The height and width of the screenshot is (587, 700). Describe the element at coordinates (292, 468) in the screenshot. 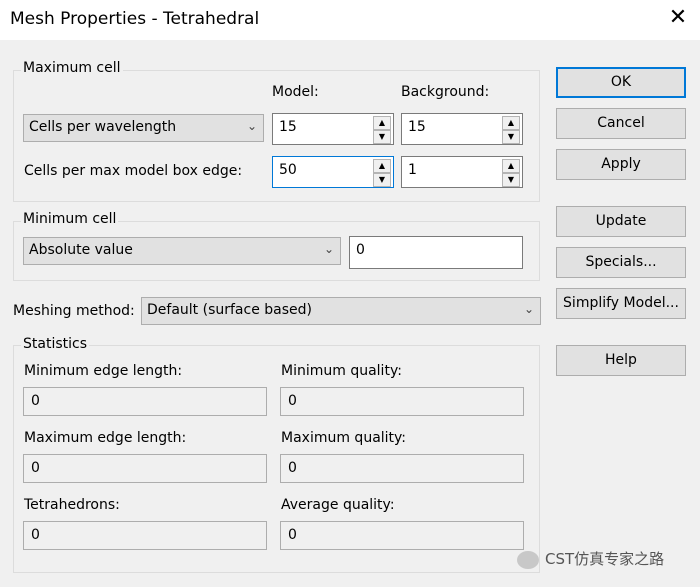

I see `max-quality-value: 0` at that location.